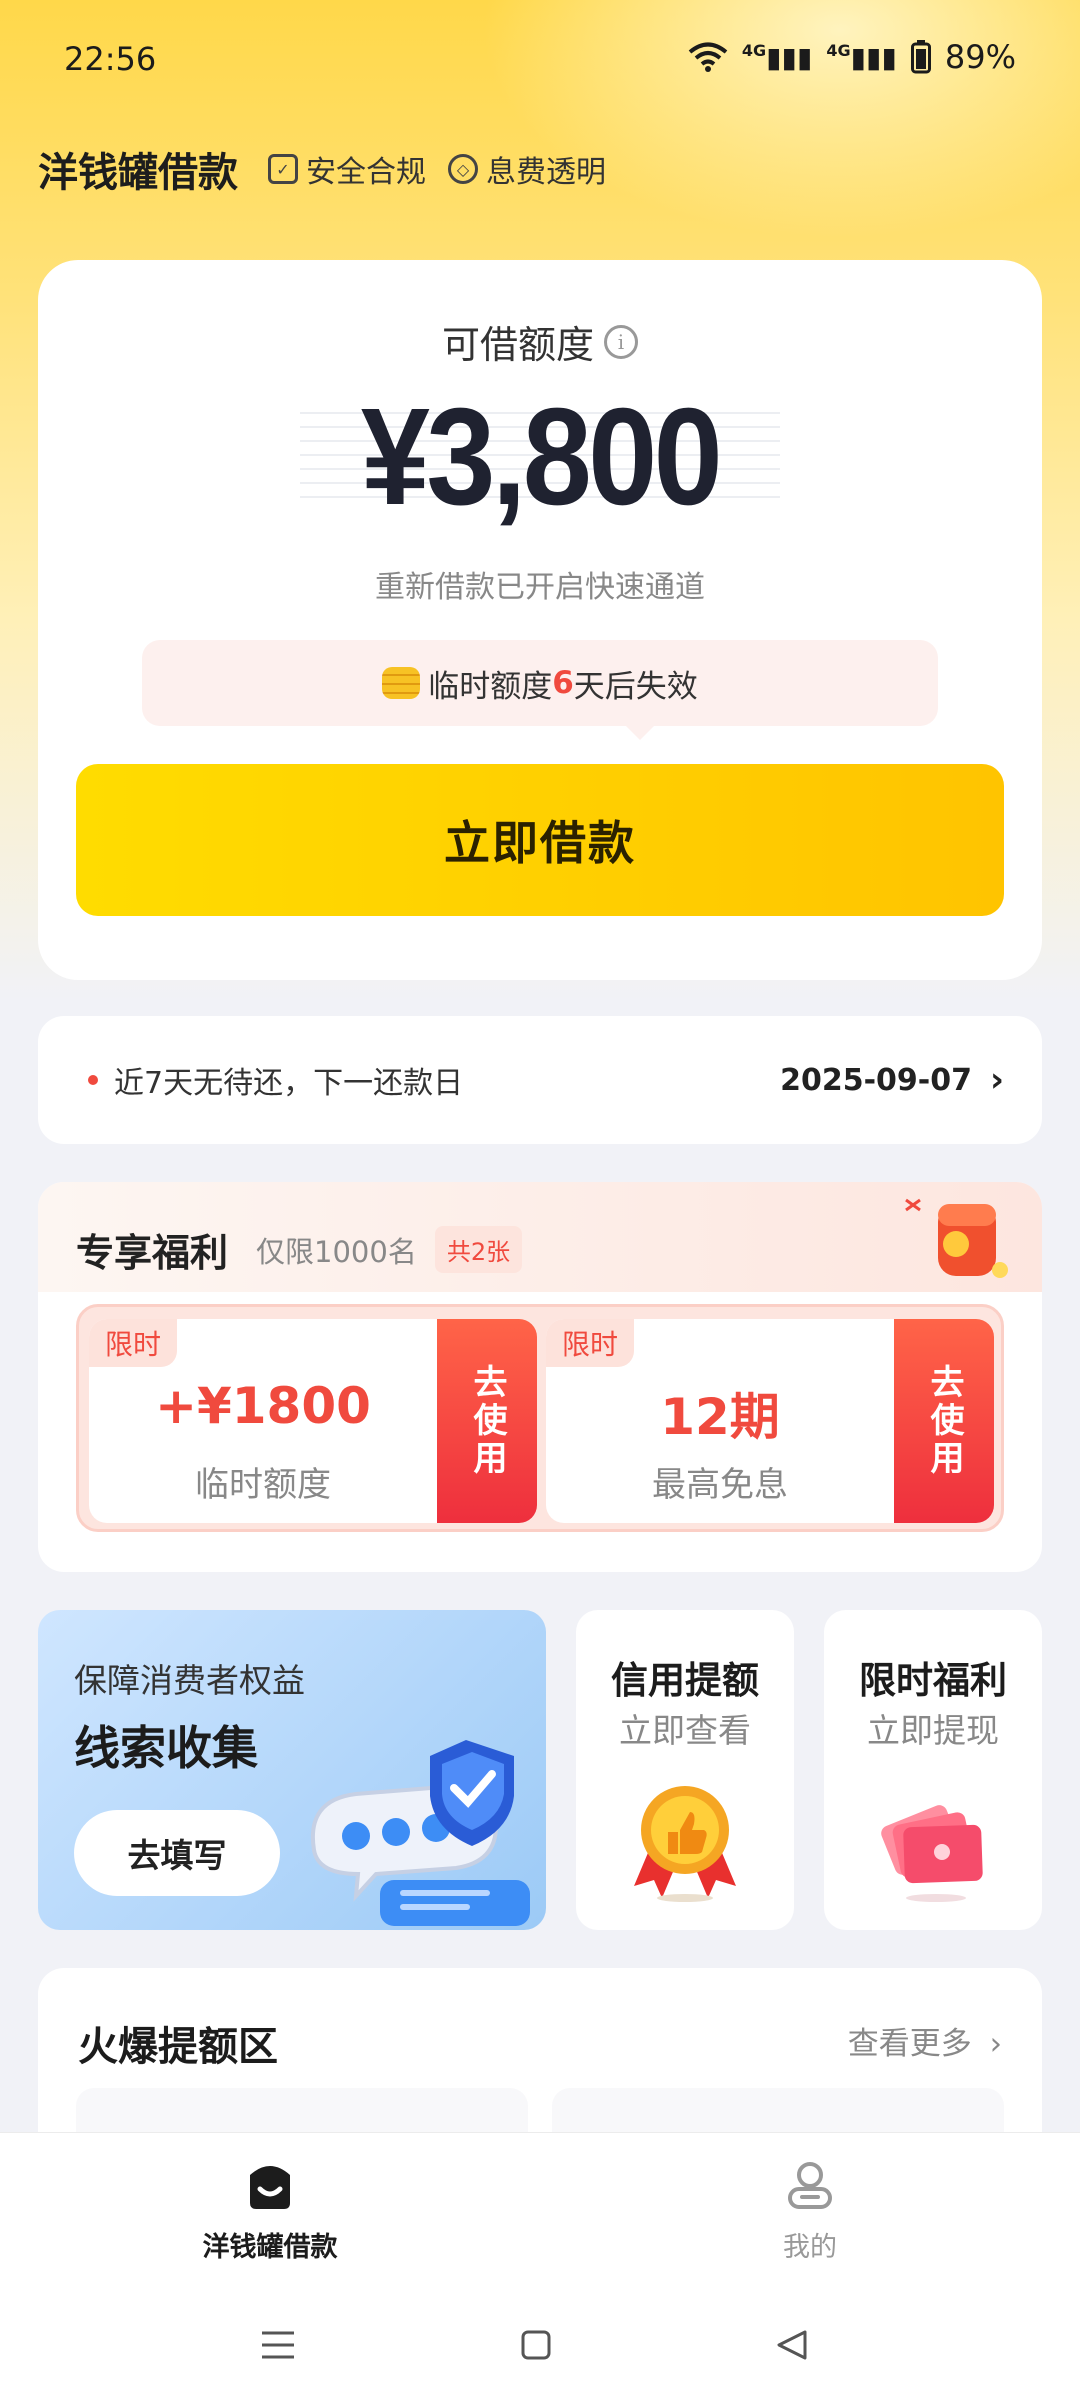  I want to click on chat-bubble-shield-icon, so click(420, 1833).